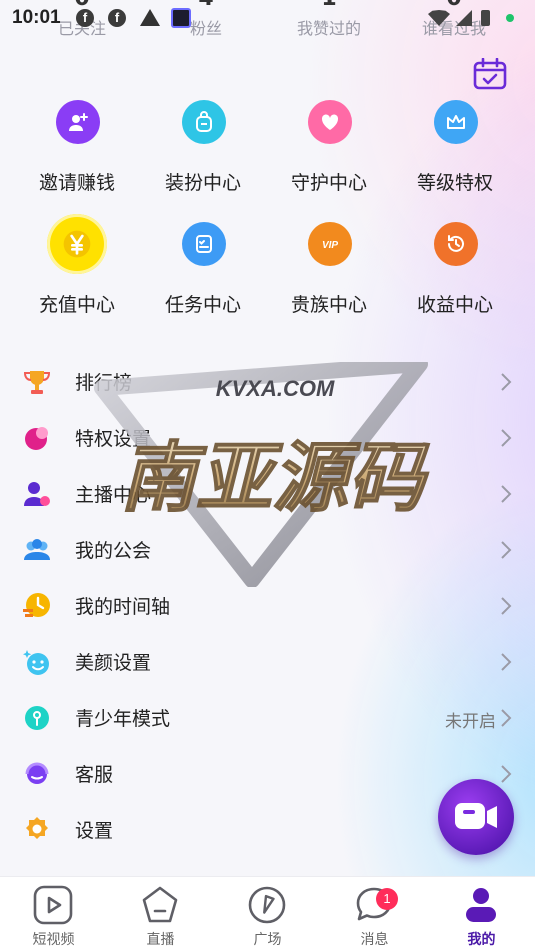 The width and height of the screenshot is (535, 951). What do you see at coordinates (267, 438) in the screenshot?
I see `menu-item-privilege: 特权设置` at bounding box center [267, 438].